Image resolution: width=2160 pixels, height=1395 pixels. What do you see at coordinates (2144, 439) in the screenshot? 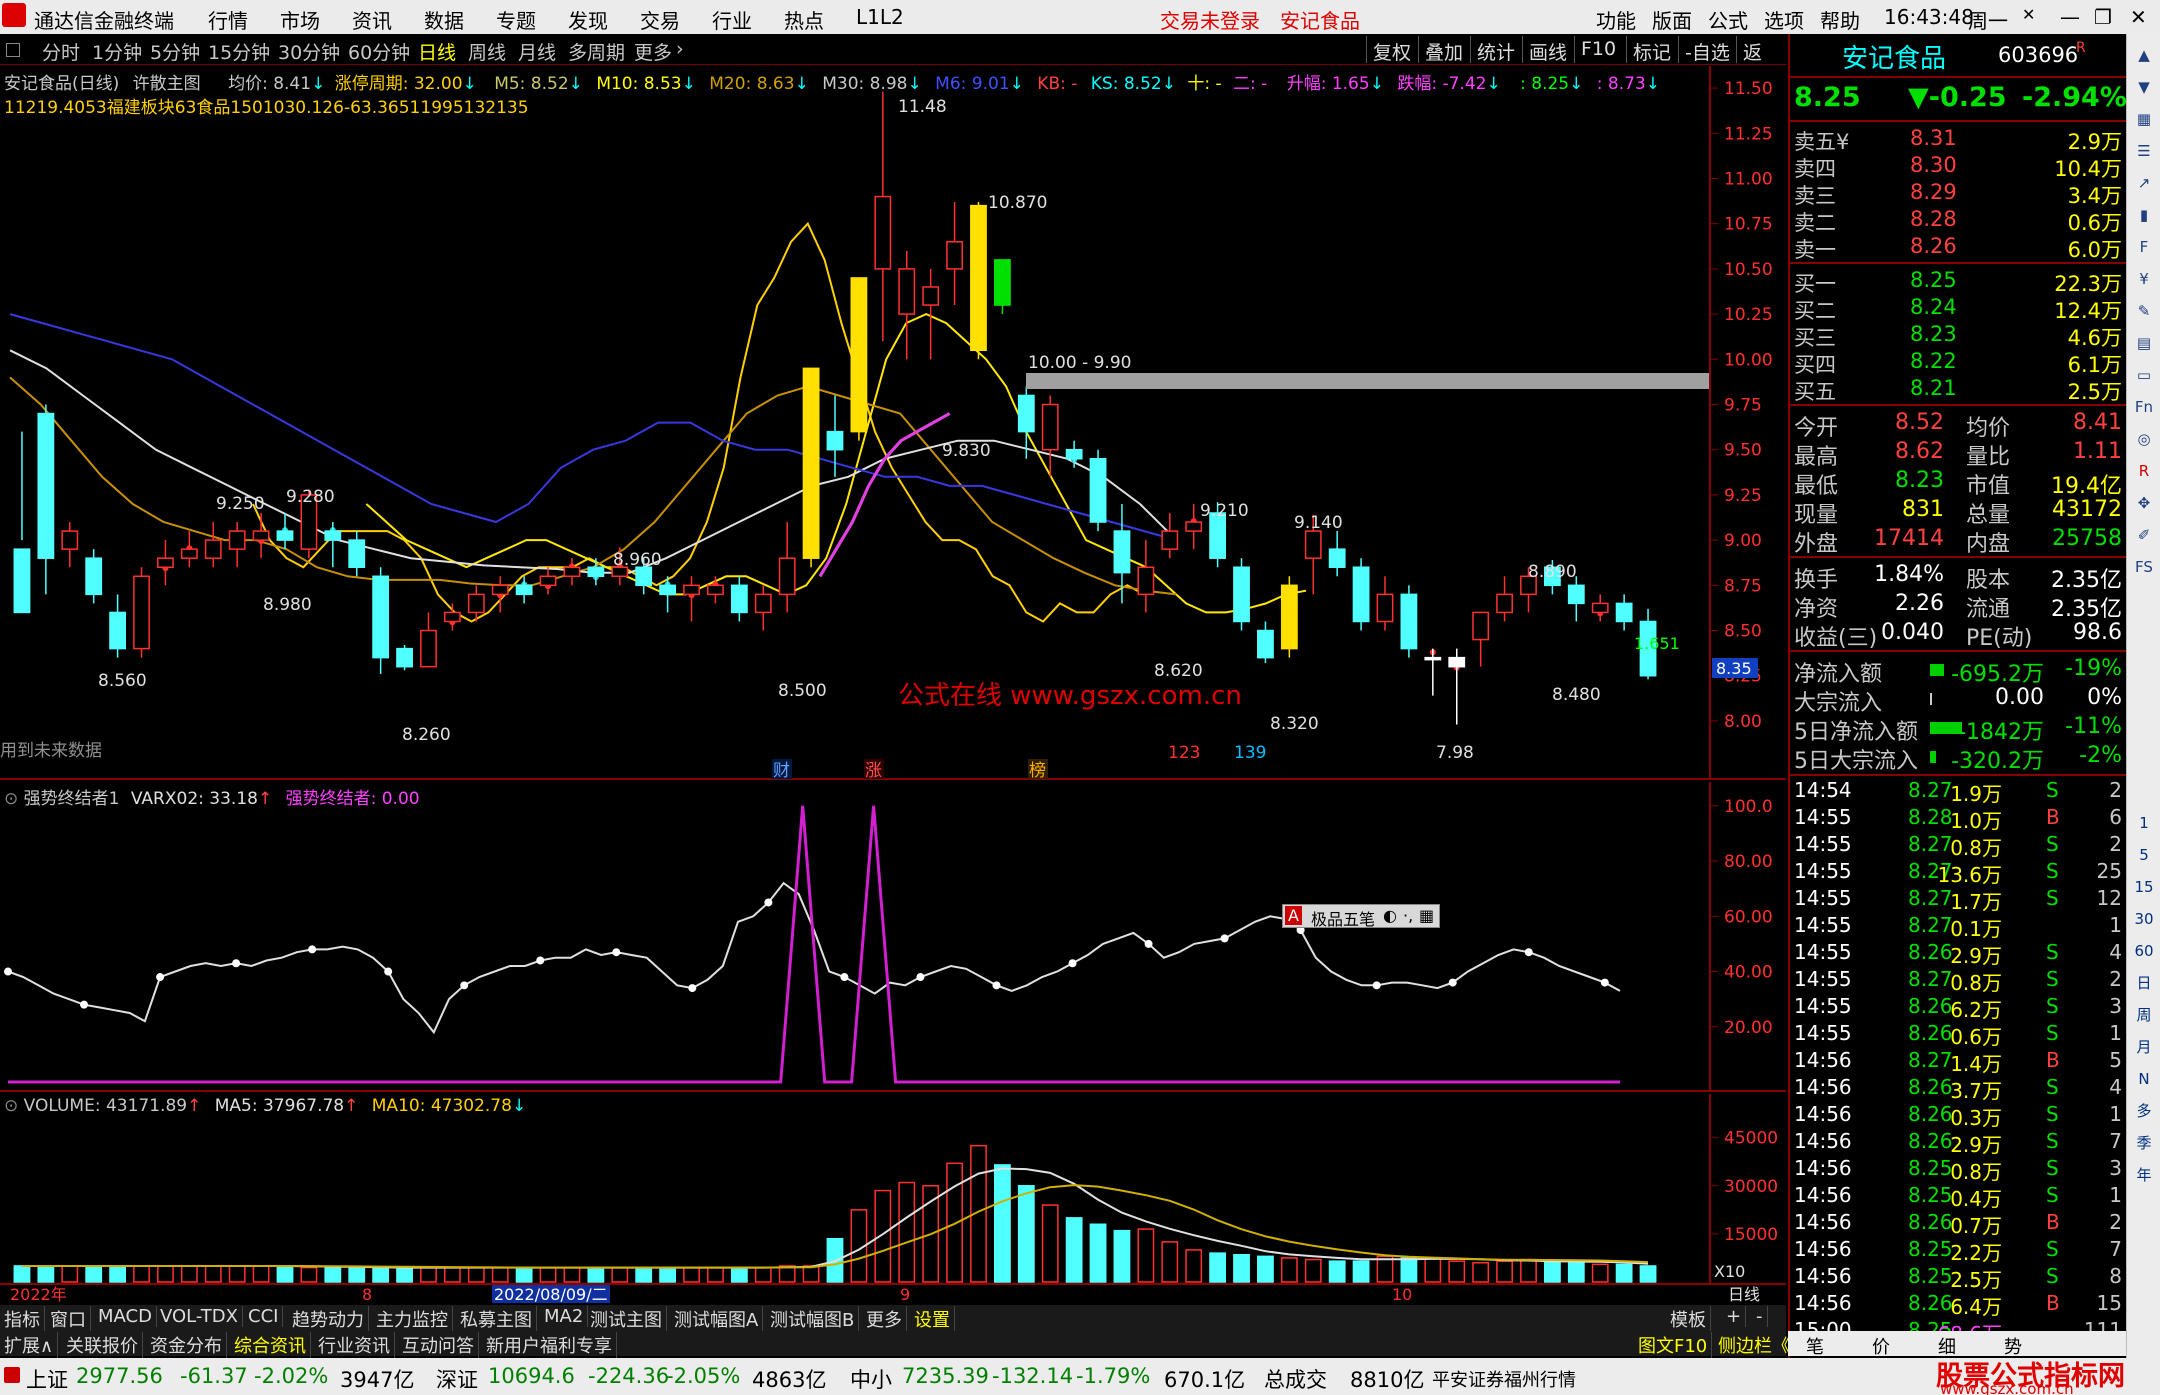
I see `circle-icon: ◎` at bounding box center [2144, 439].